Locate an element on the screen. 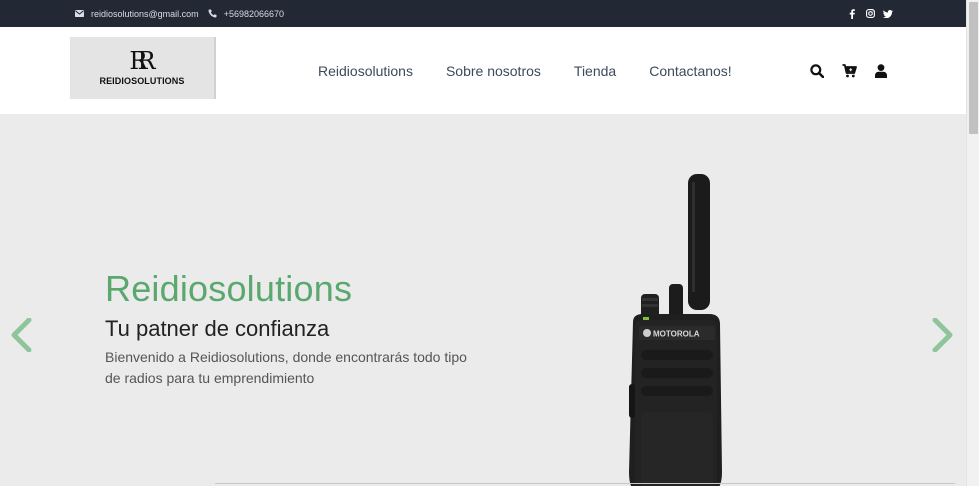 The image size is (979, 486). site-logo: RR REIDIOSOLUTIONS is located at coordinates (143, 68).